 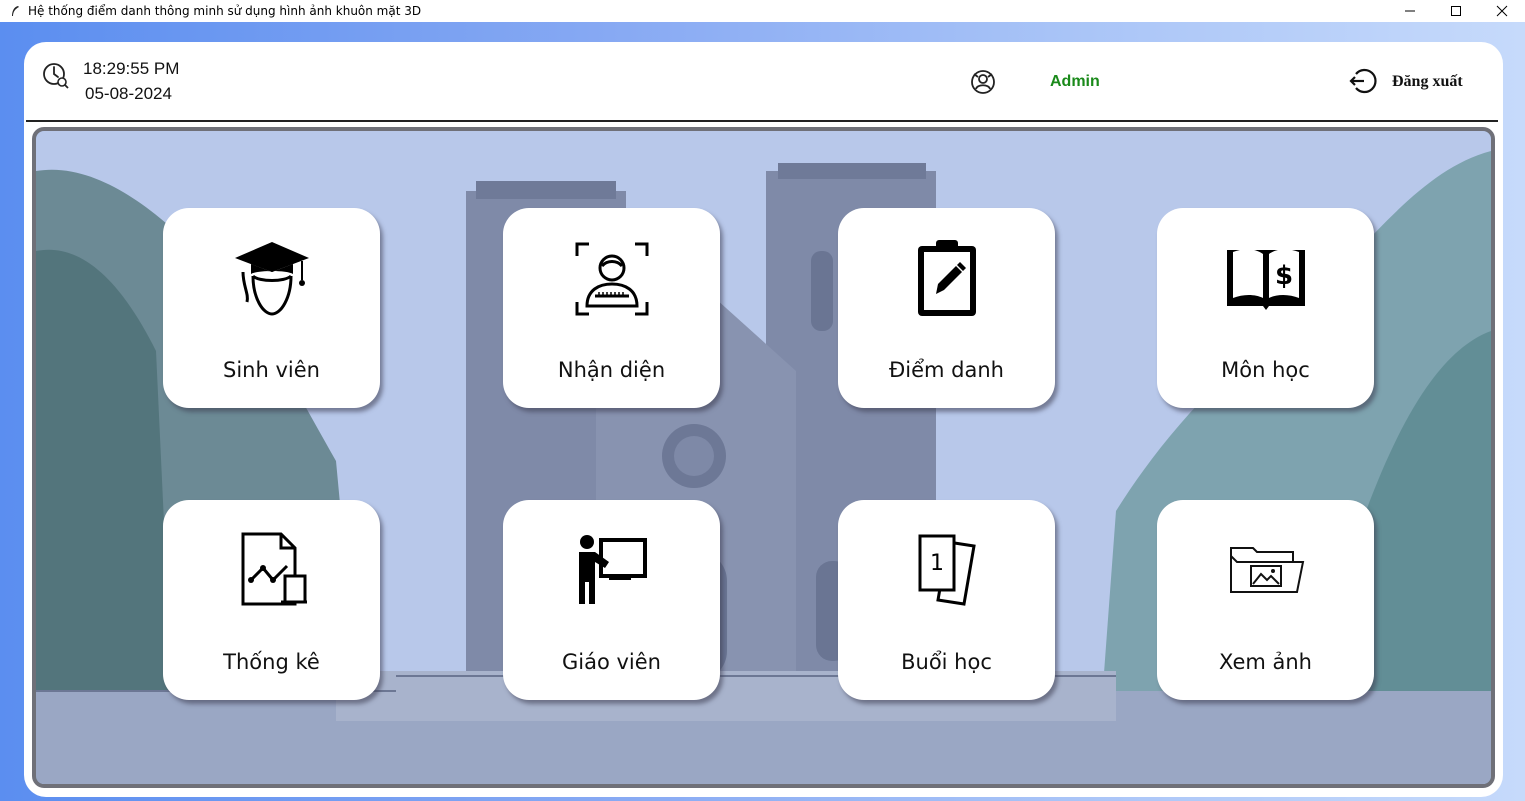 I want to click on menu-card-recognition: Nhận diện, so click(x=611, y=308).